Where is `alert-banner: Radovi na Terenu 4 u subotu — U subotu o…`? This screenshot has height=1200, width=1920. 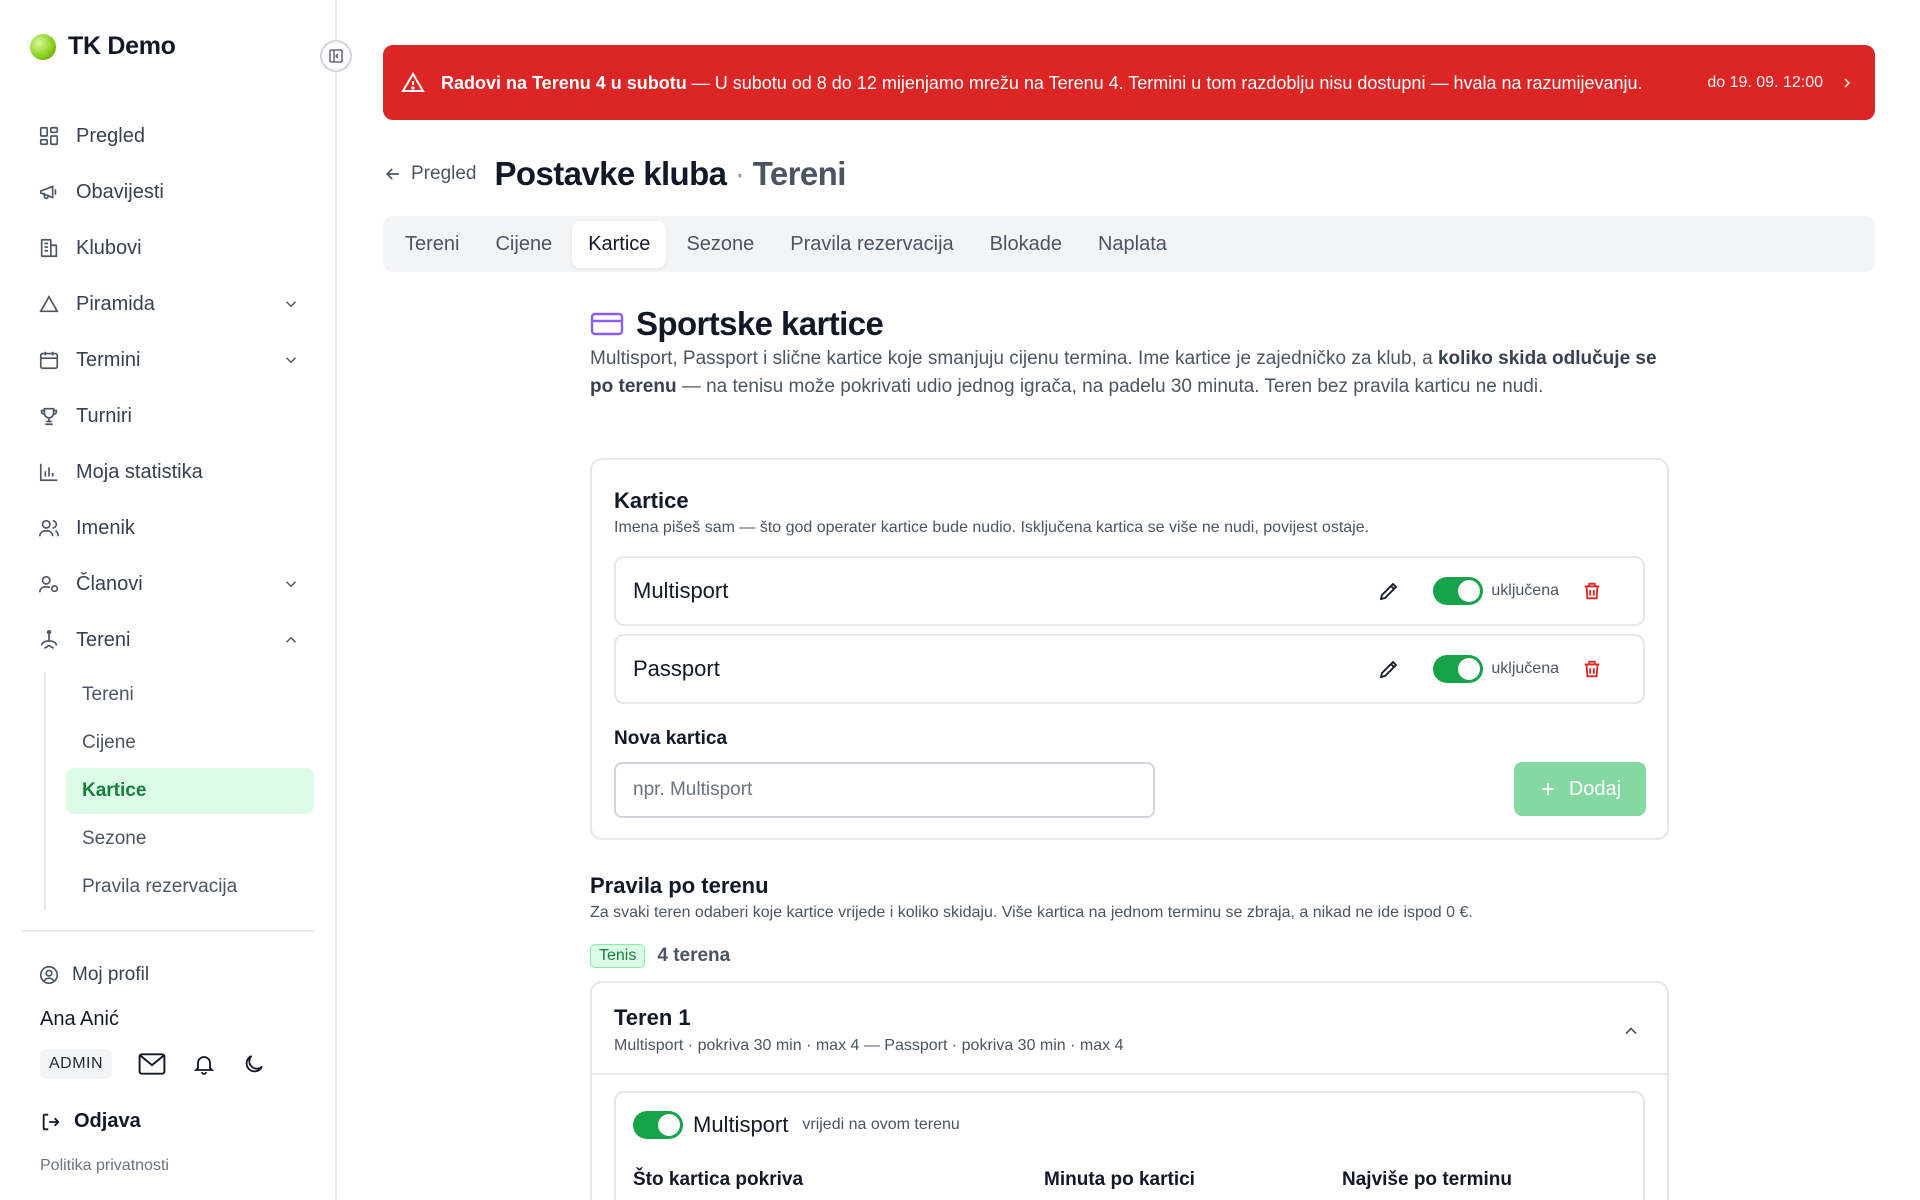 alert-banner: Radovi na Terenu 4 u subotu — U subotu o… is located at coordinates (1129, 82).